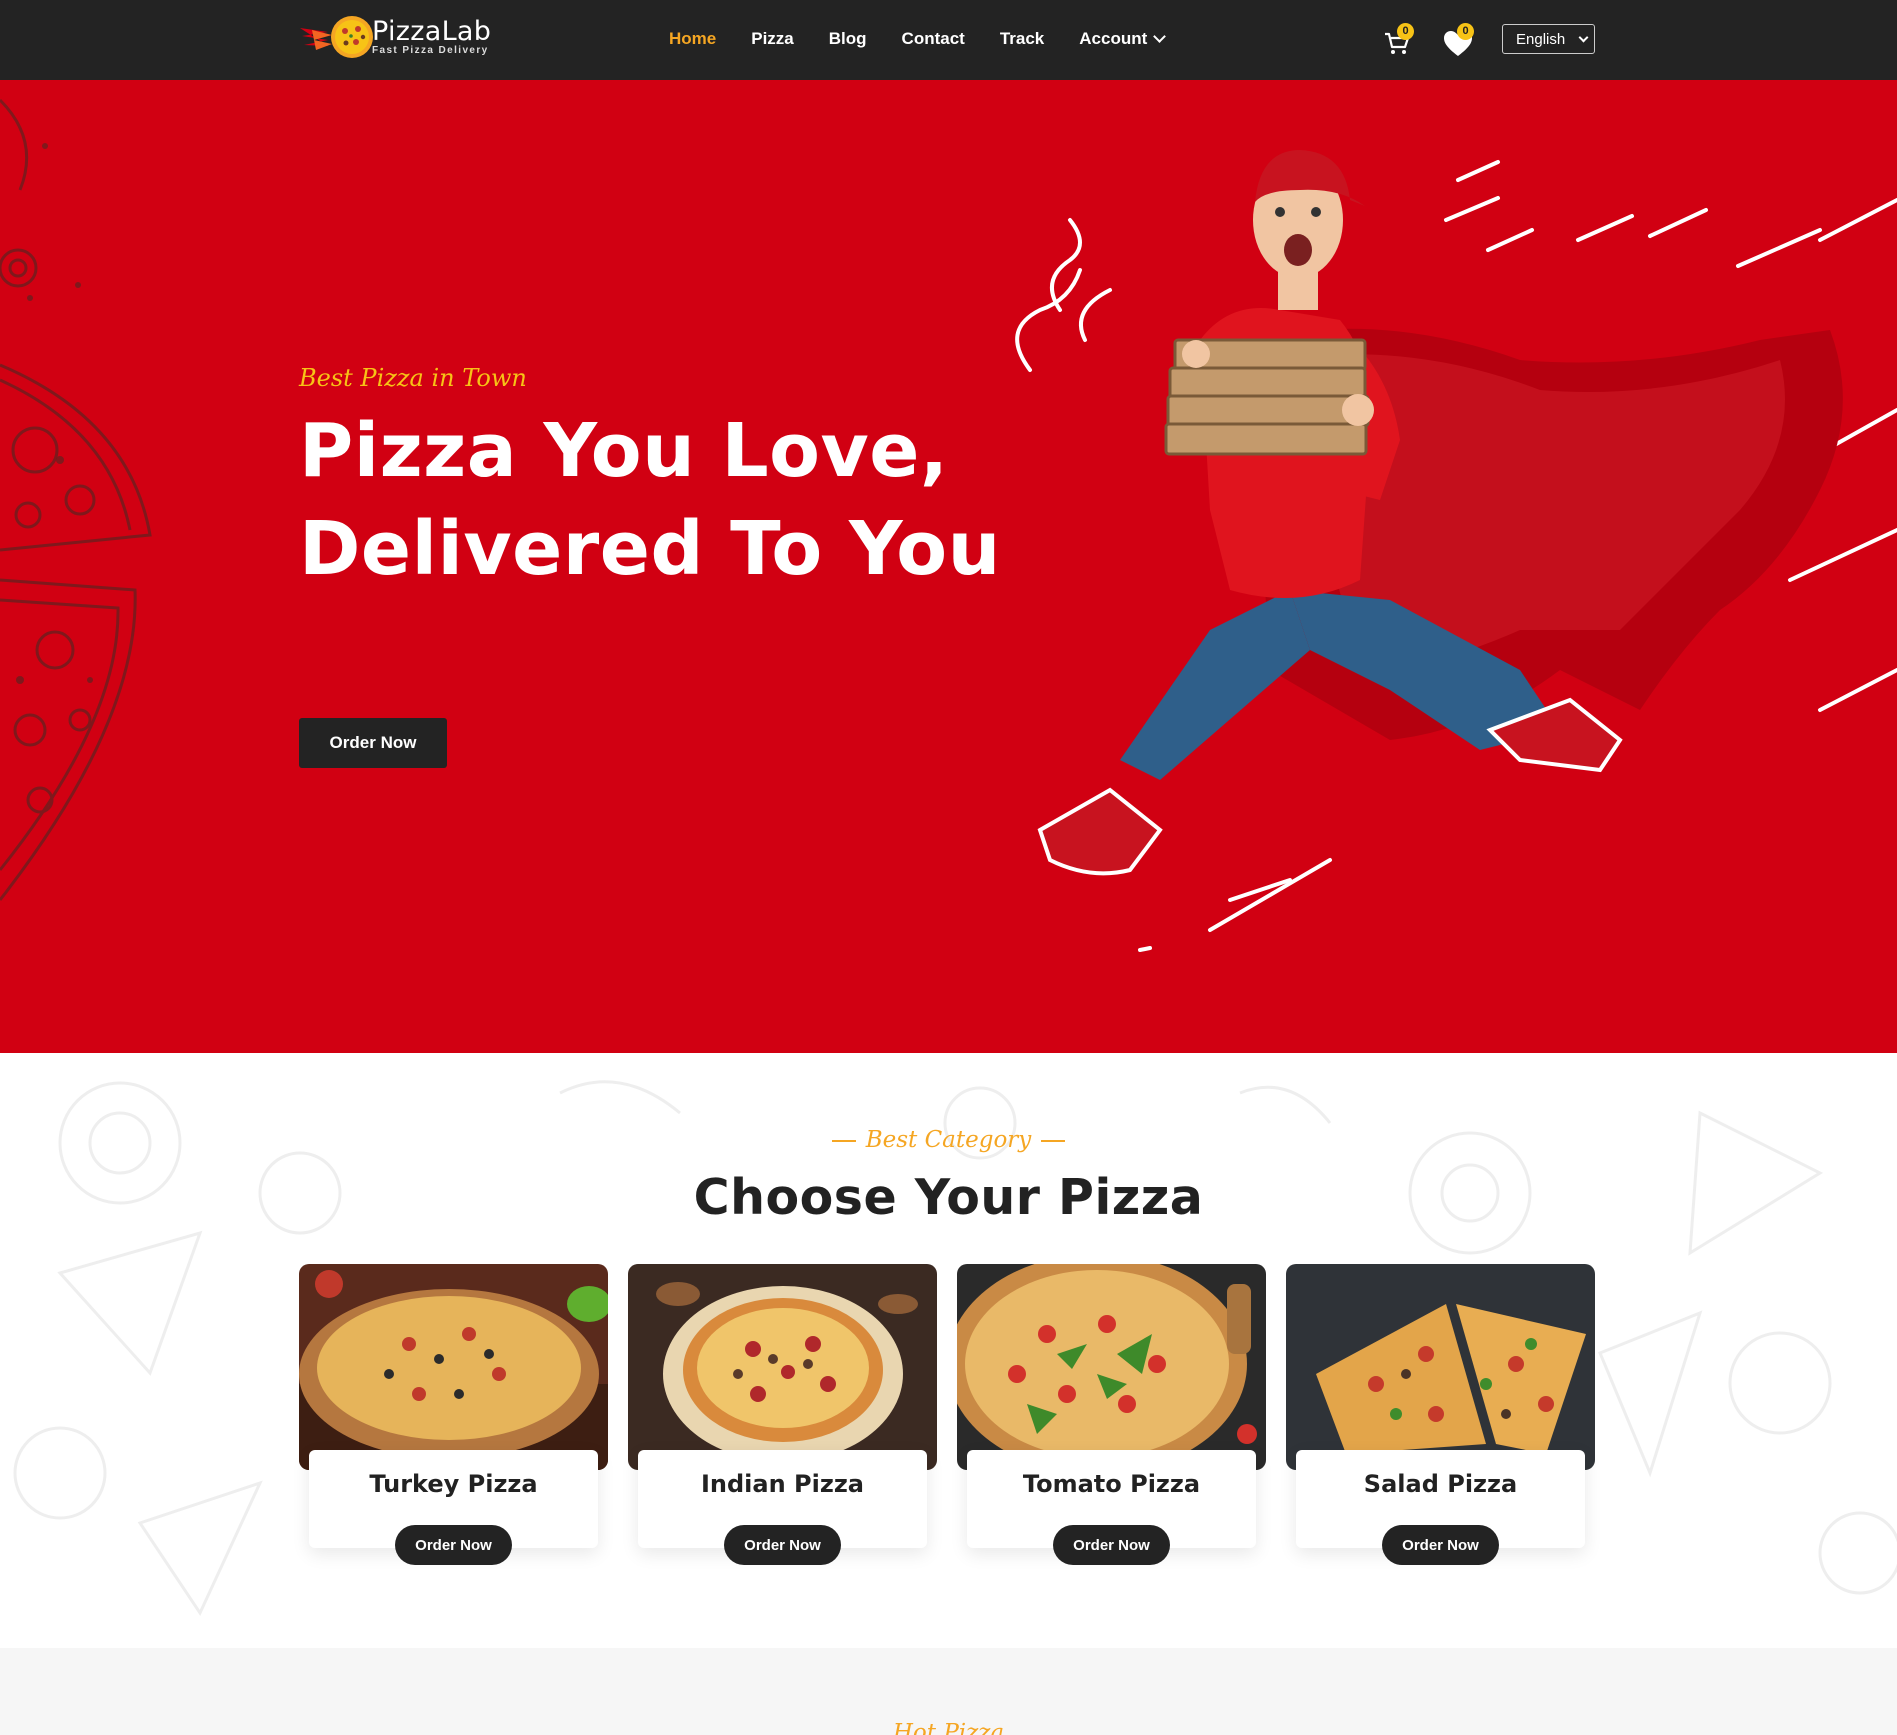  What do you see at coordinates (453, 1484) in the screenshot?
I see `pizza-name: Turkey Pizza` at bounding box center [453, 1484].